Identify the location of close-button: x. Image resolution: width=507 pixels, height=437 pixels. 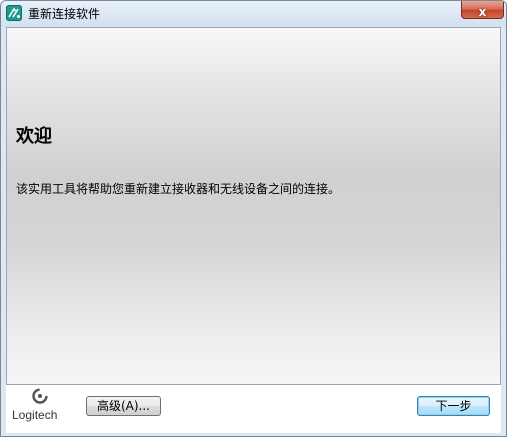
(482, 10).